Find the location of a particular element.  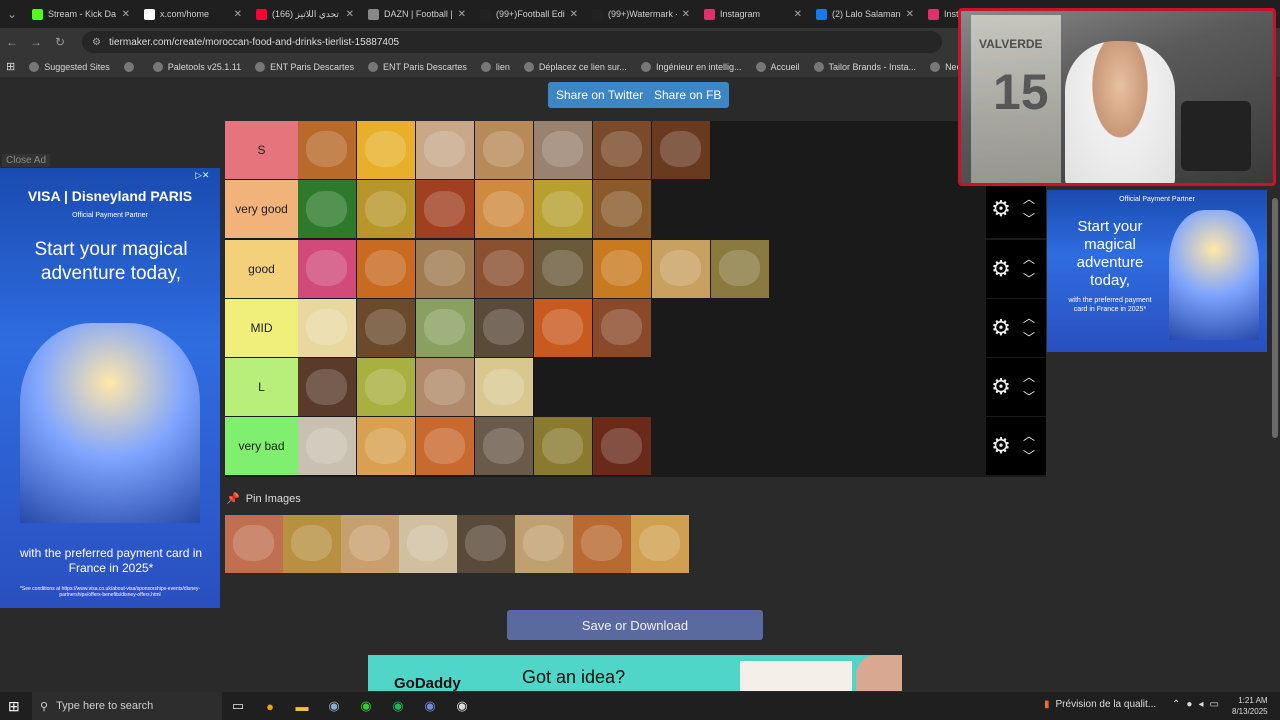

tier-label: MID is located at coordinates (261, 327).